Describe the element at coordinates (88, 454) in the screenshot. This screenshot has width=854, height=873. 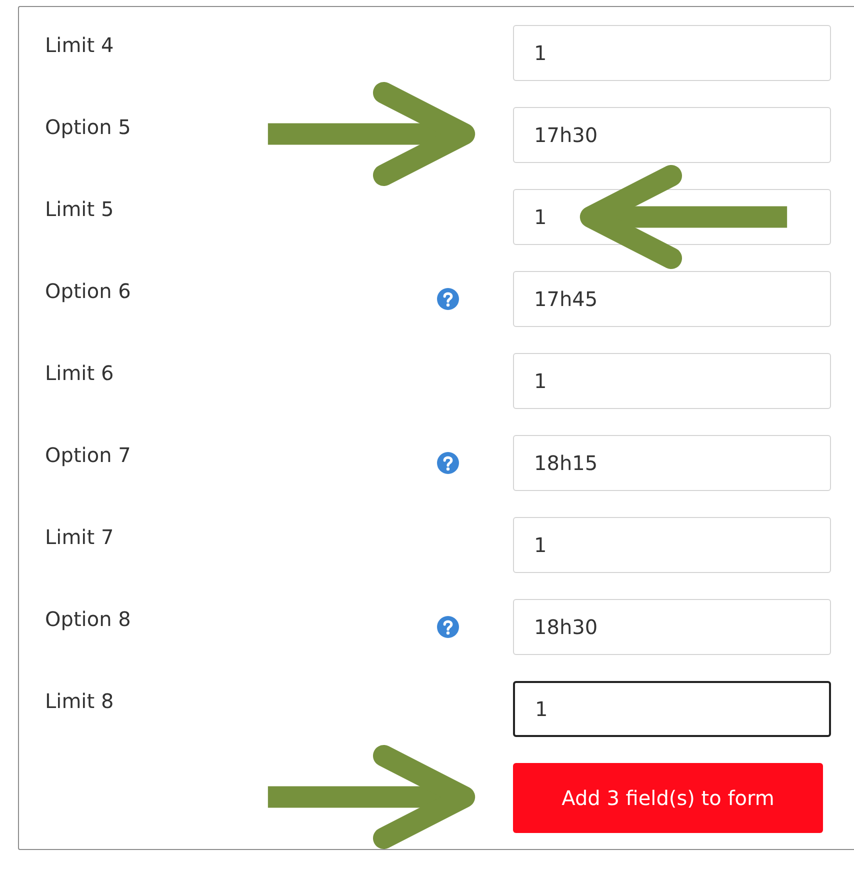
I see `field-label: Option 7` at that location.